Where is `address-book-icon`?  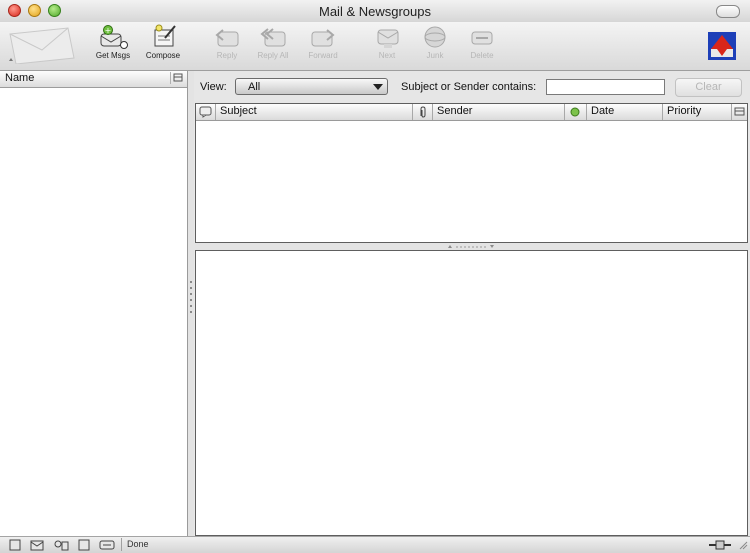 address-book-icon is located at coordinates (61, 545).